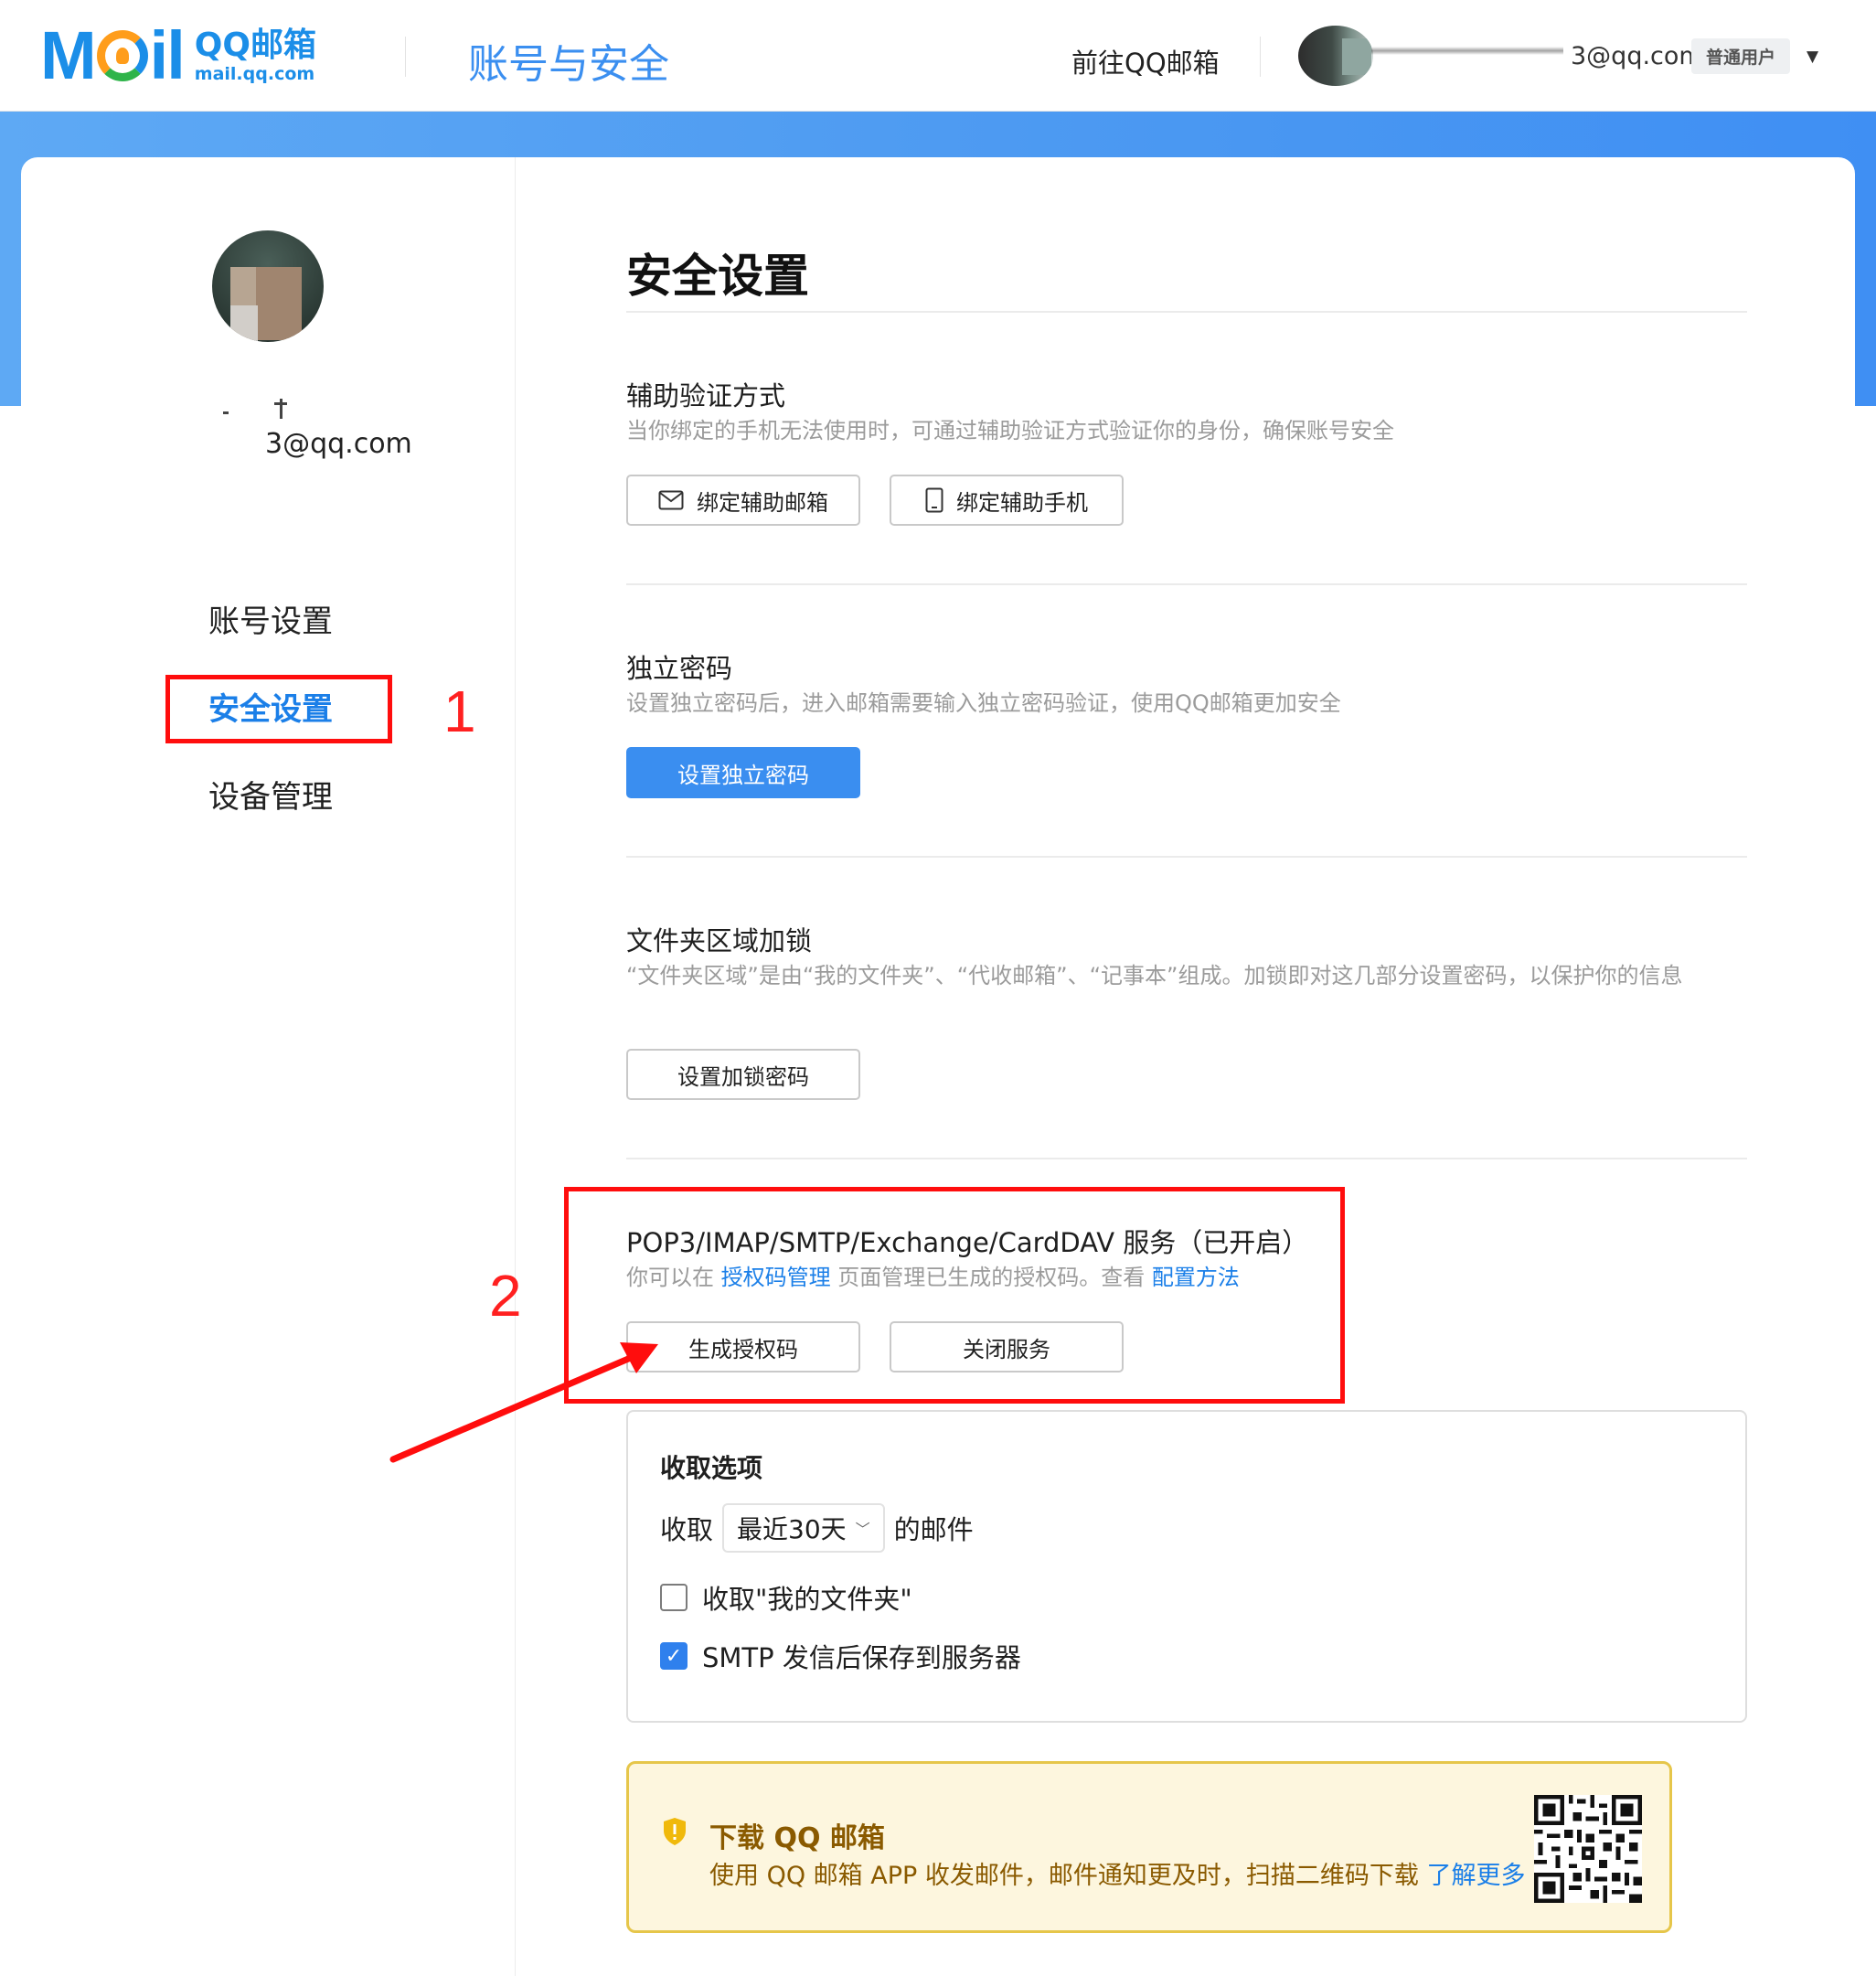  What do you see at coordinates (68, 55) in the screenshot?
I see `logo-letter-m: M` at bounding box center [68, 55].